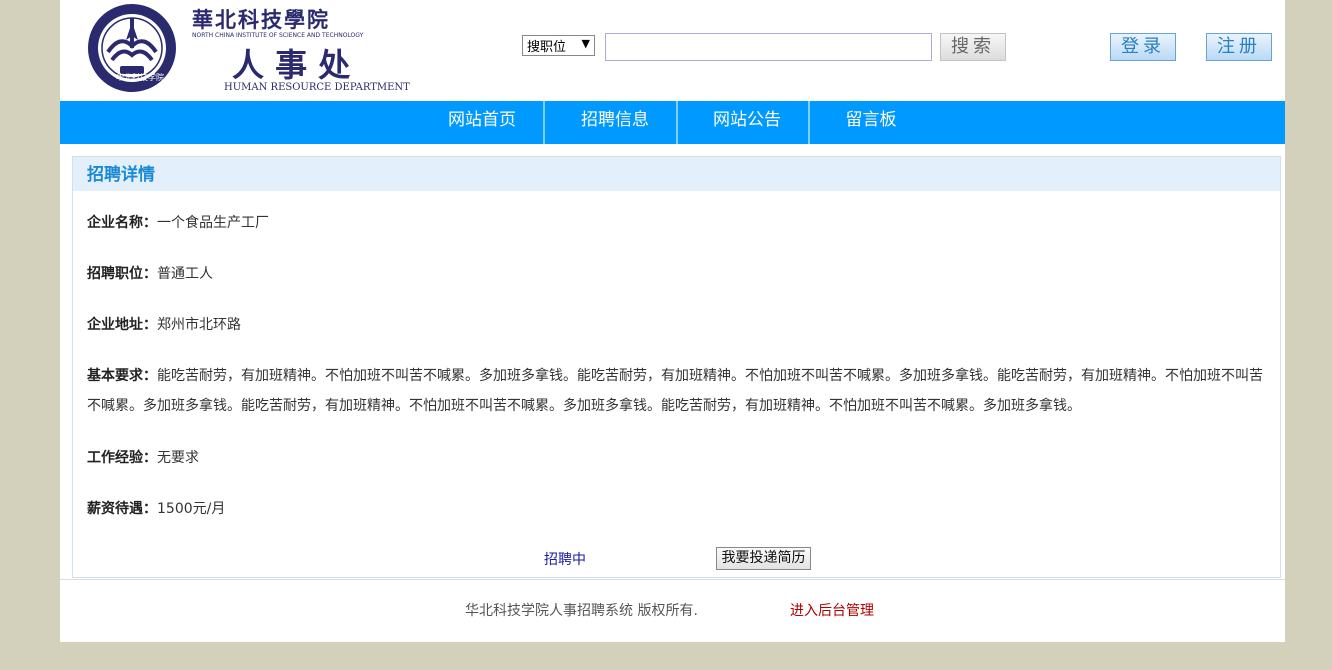  What do you see at coordinates (677, 458) in the screenshot?
I see `field-experience: 工作经验：无要求` at bounding box center [677, 458].